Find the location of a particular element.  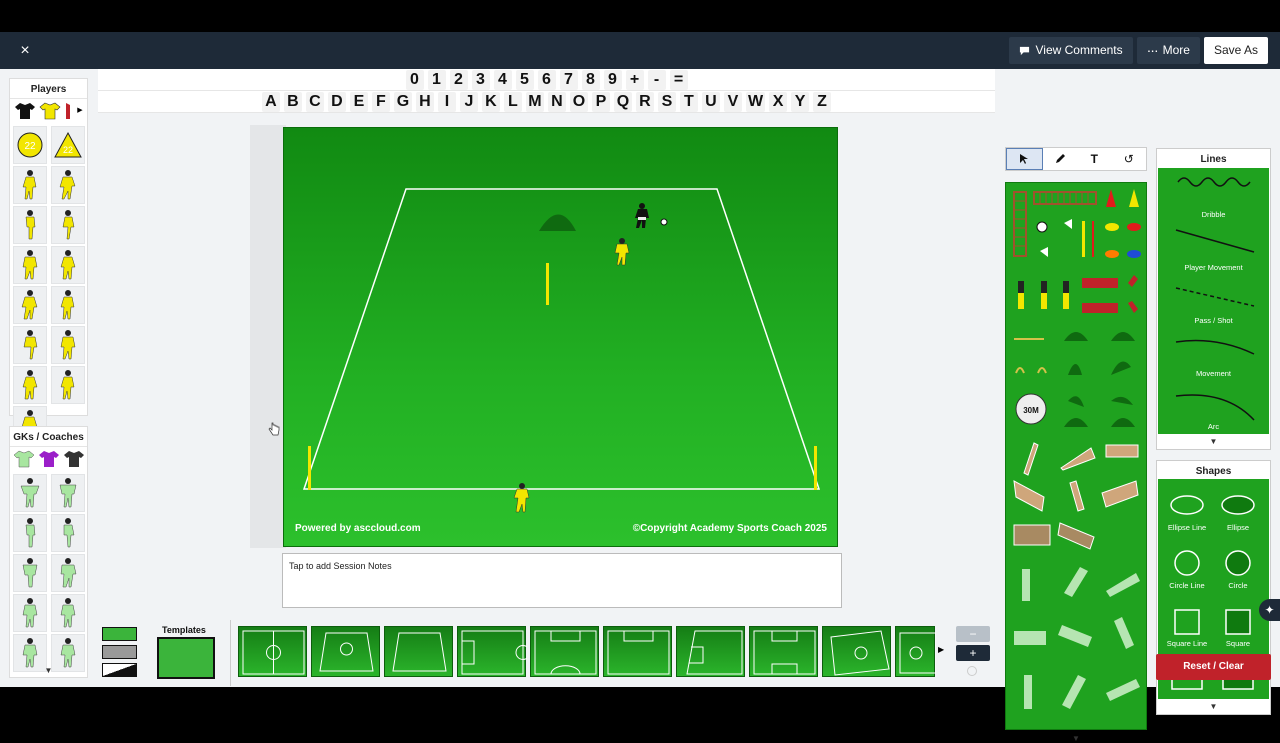

number-key: + is located at coordinates (634, 79).